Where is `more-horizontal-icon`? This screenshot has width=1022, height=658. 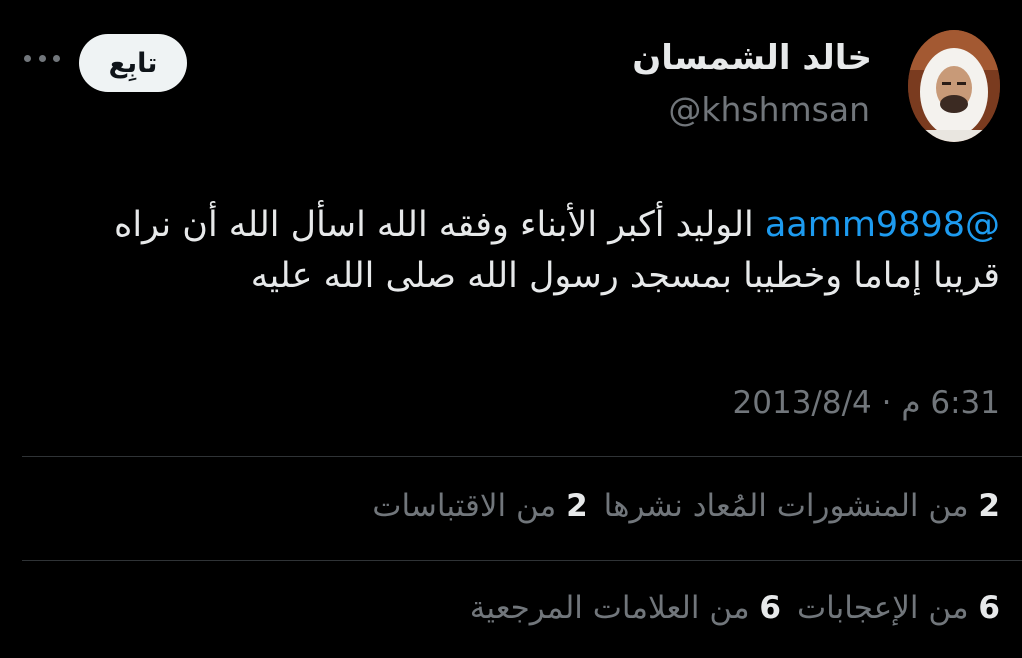 more-horizontal-icon is located at coordinates (42, 58).